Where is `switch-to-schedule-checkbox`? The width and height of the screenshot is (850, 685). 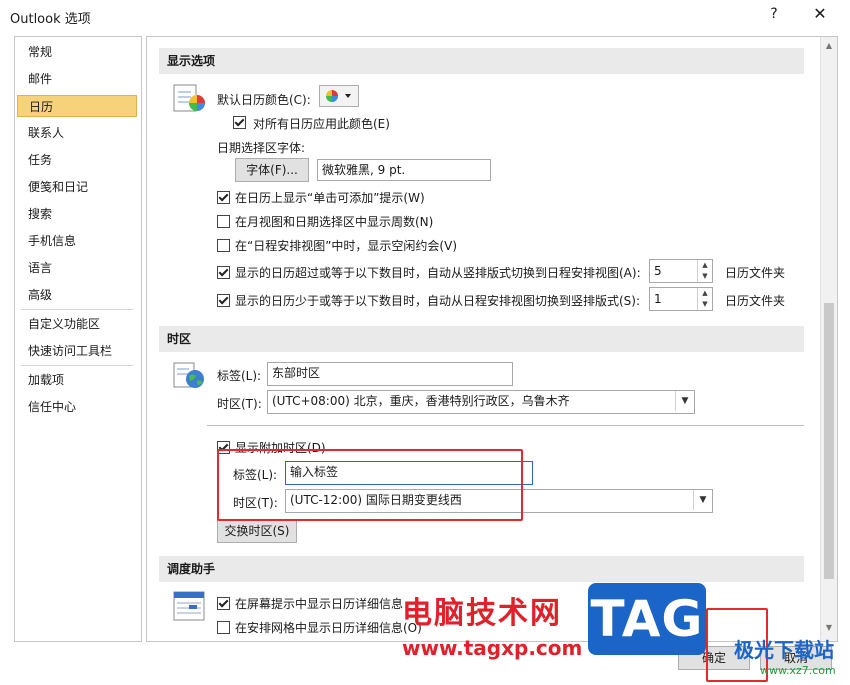
switch-to-schedule-checkbox is located at coordinates (223, 272).